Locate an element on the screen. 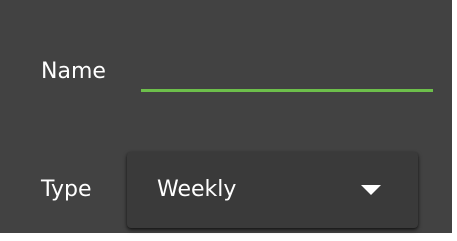 The height and width of the screenshot is (241, 457). type-label: Type is located at coordinates (66, 189).